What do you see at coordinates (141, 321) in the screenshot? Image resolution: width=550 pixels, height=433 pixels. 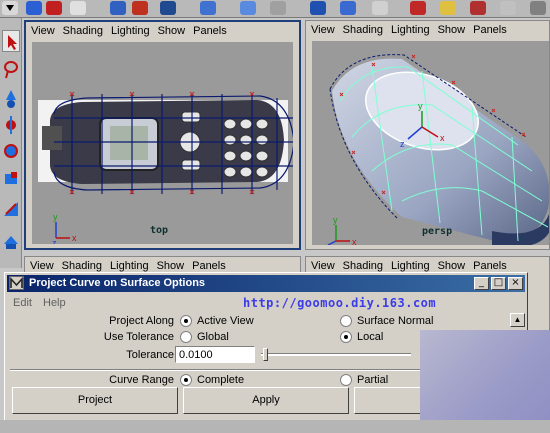 I see `project-along-label: Project Along` at bounding box center [141, 321].